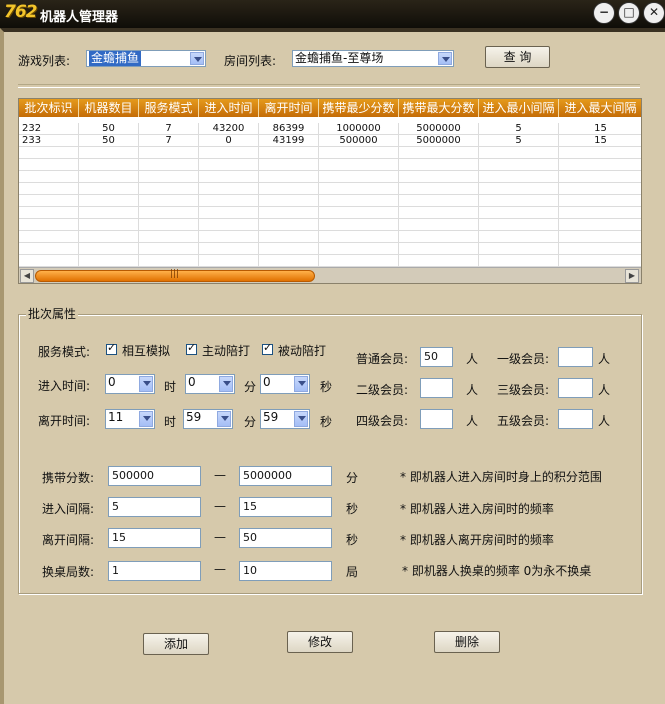 This screenshot has width=665, height=704. I want to click on window-title: 机器人管理器, so click(79, 17).